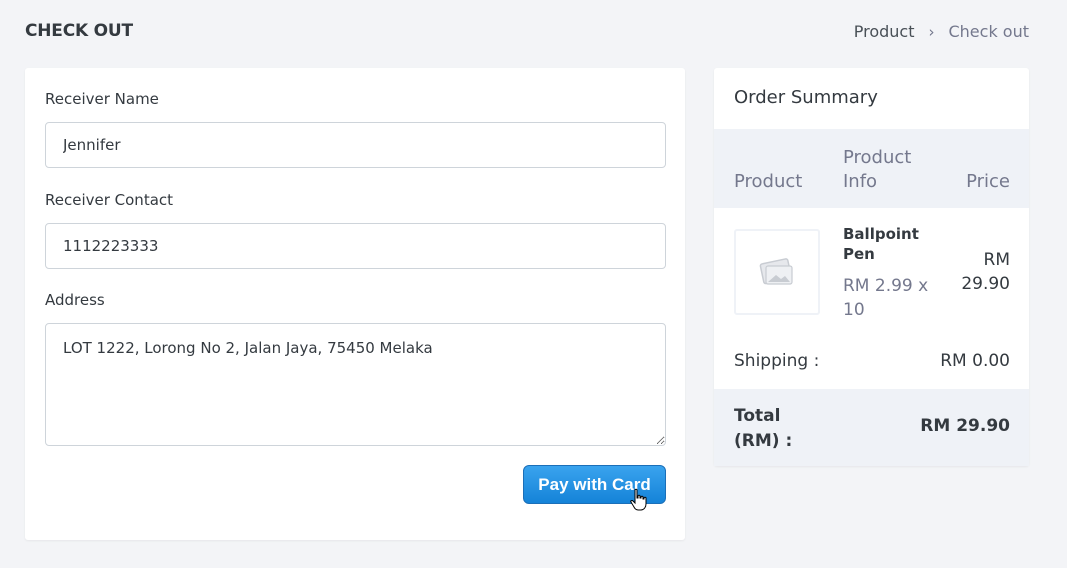  What do you see at coordinates (886, 298) in the screenshot?
I see `product-info: RM 2.99 x 10` at bounding box center [886, 298].